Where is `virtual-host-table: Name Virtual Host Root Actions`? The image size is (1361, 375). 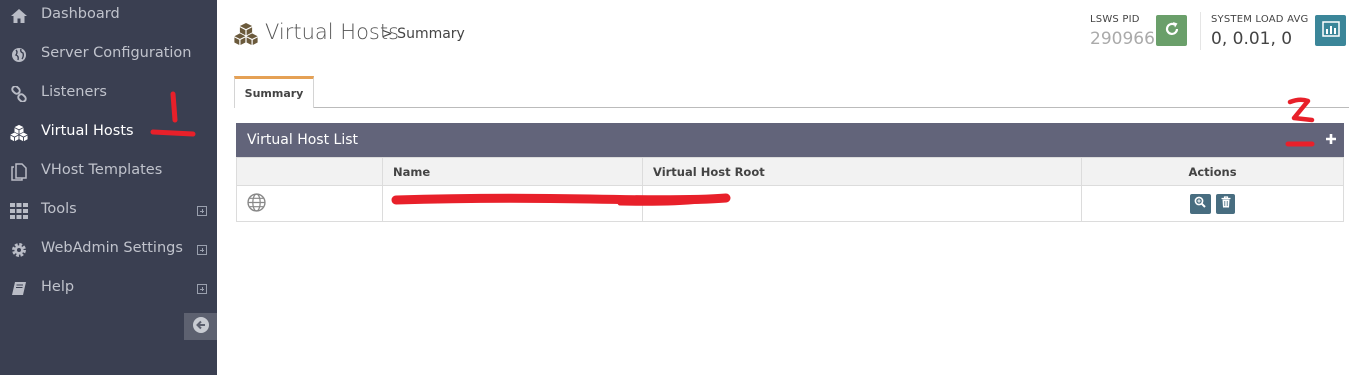 virtual-host-table: Name Virtual Host Root Actions is located at coordinates (790, 189).